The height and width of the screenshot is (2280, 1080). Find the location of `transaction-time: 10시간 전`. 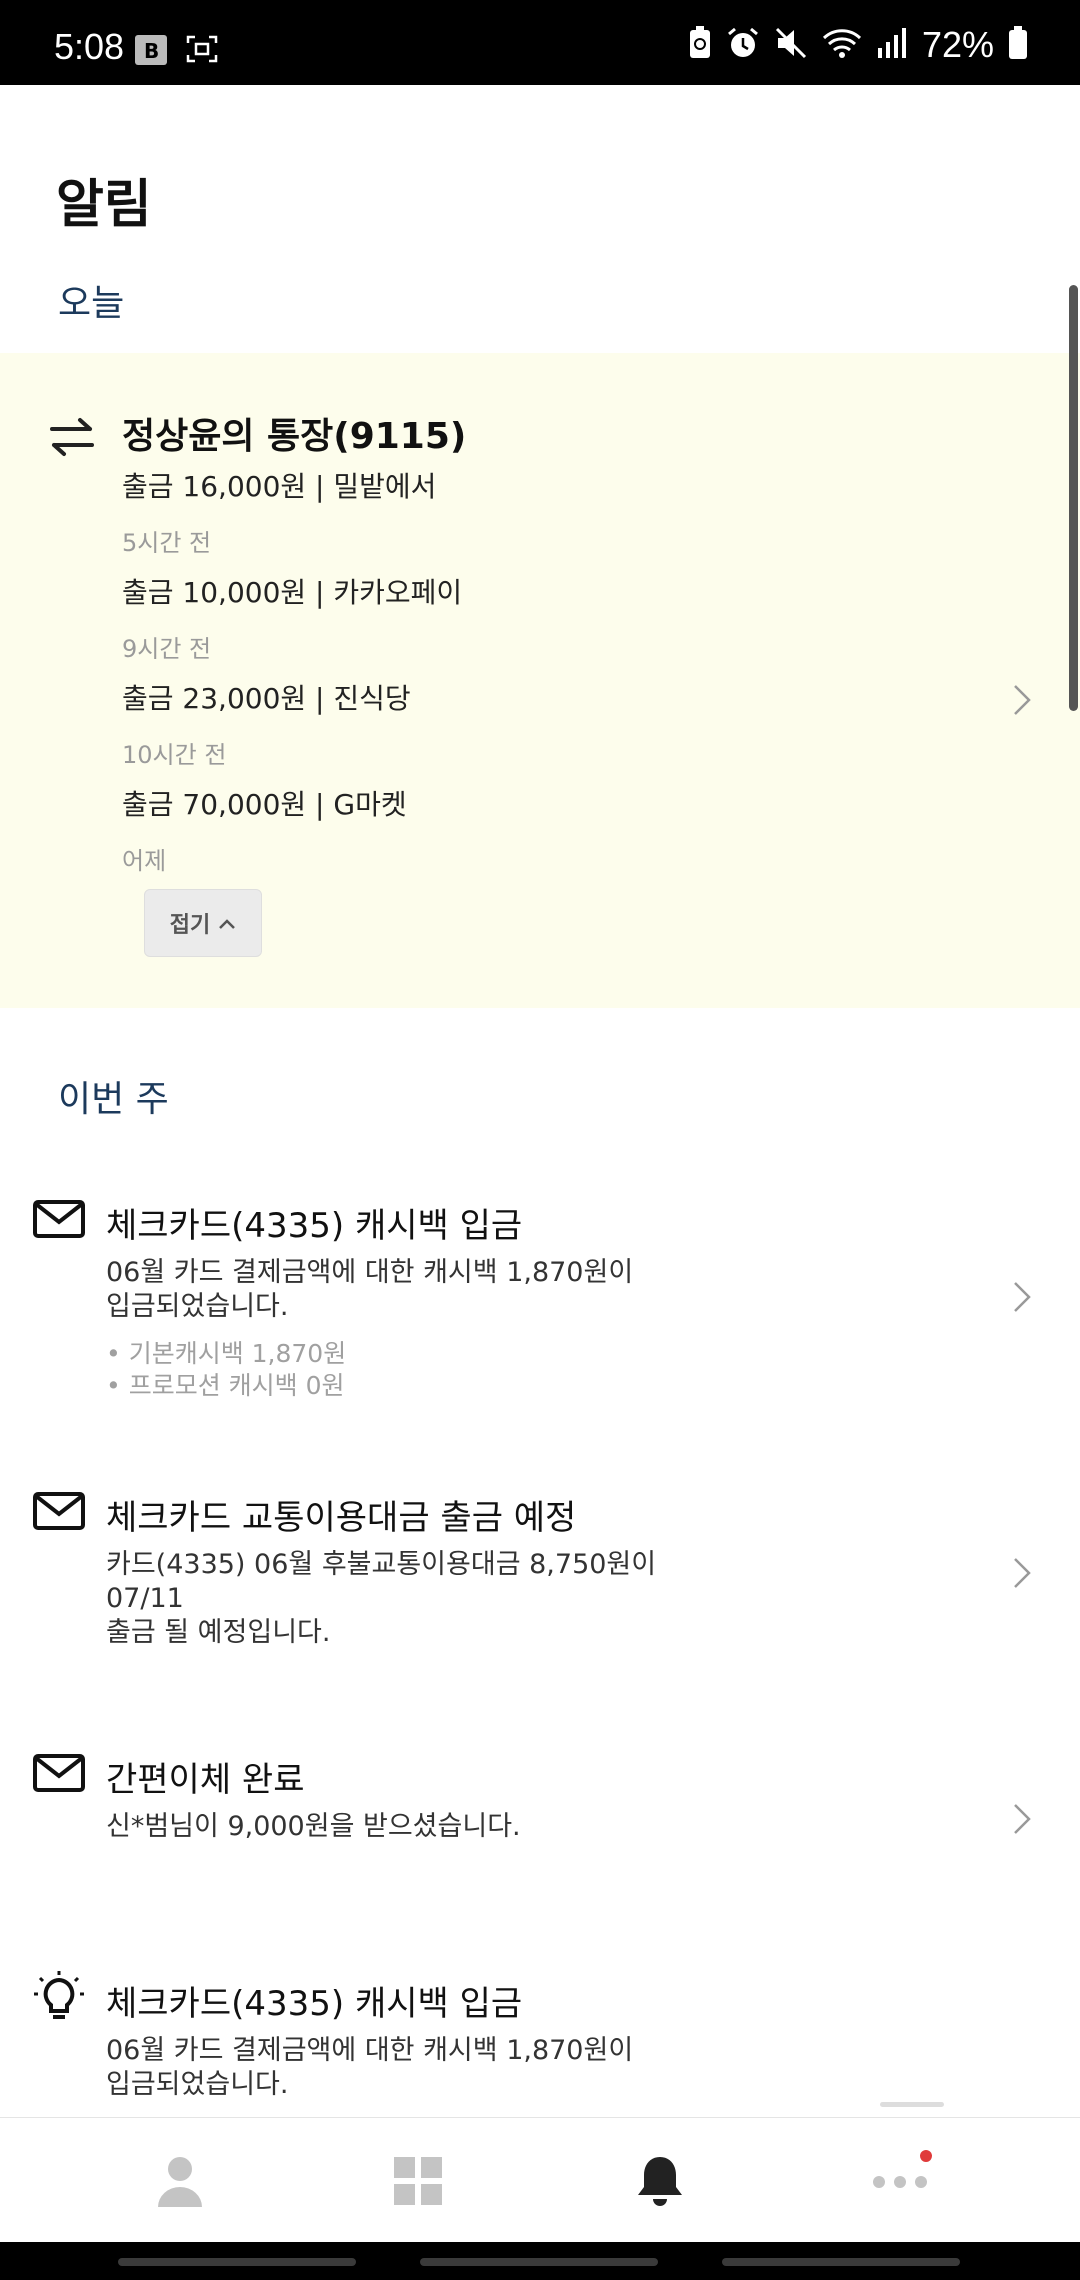

transaction-time: 10시간 전 is located at coordinates (174, 755).